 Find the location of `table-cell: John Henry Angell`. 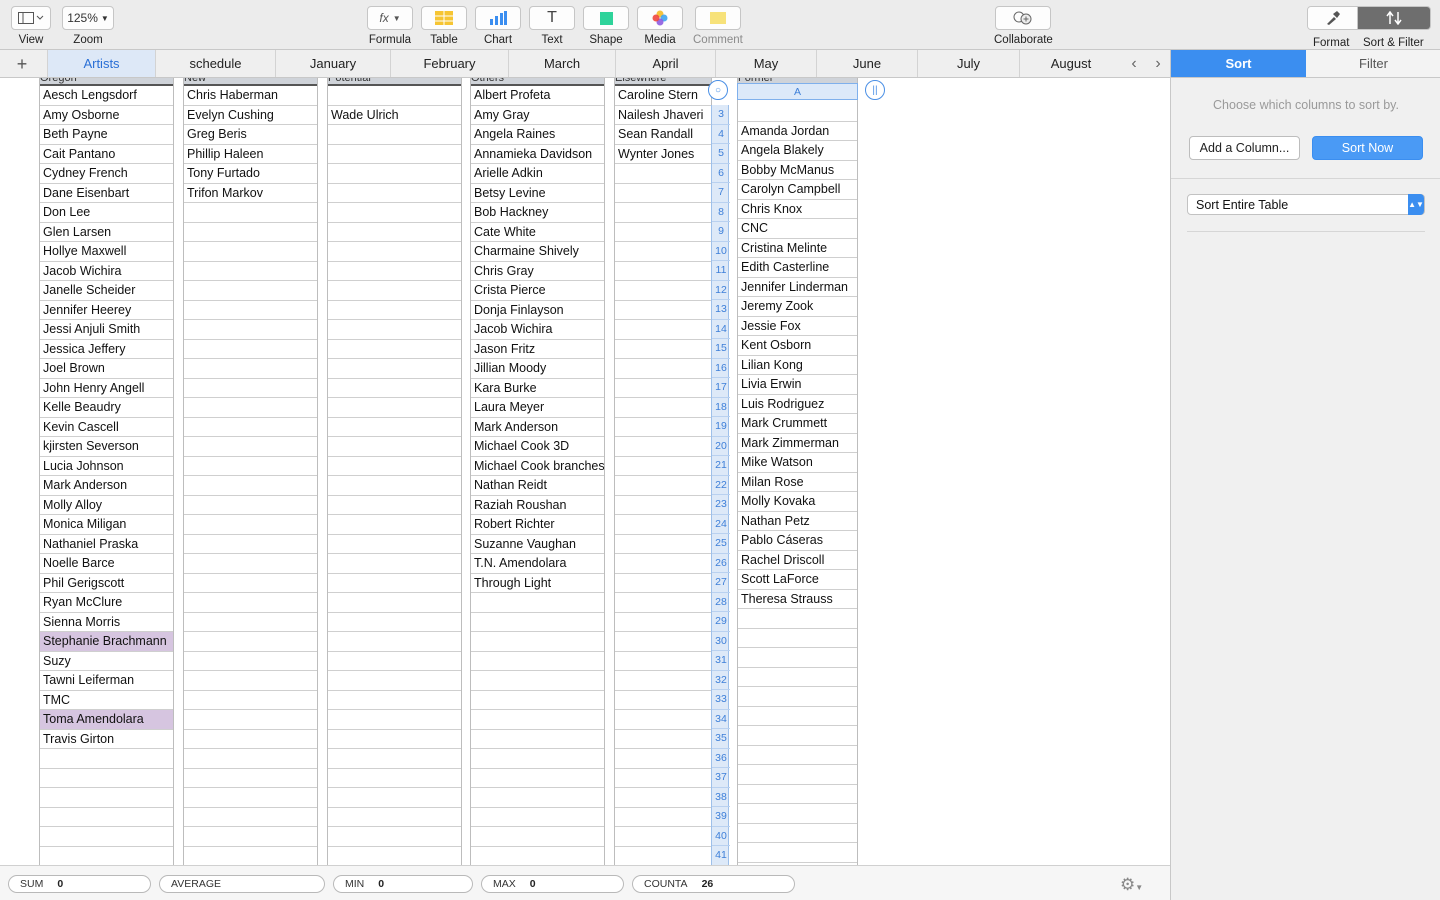

table-cell: John Henry Angell is located at coordinates (106, 388).